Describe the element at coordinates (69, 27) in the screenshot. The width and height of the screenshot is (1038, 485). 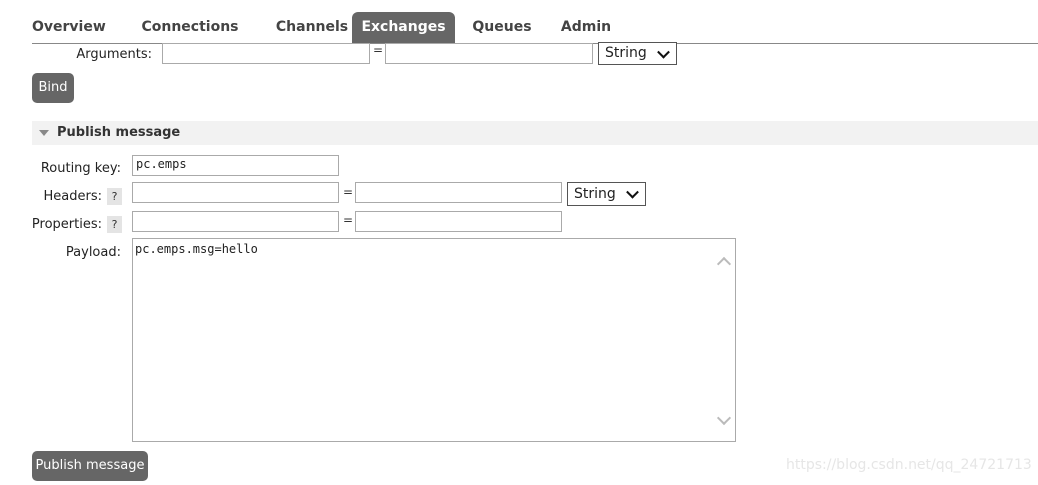
I see `tab-overview: Overview` at that location.